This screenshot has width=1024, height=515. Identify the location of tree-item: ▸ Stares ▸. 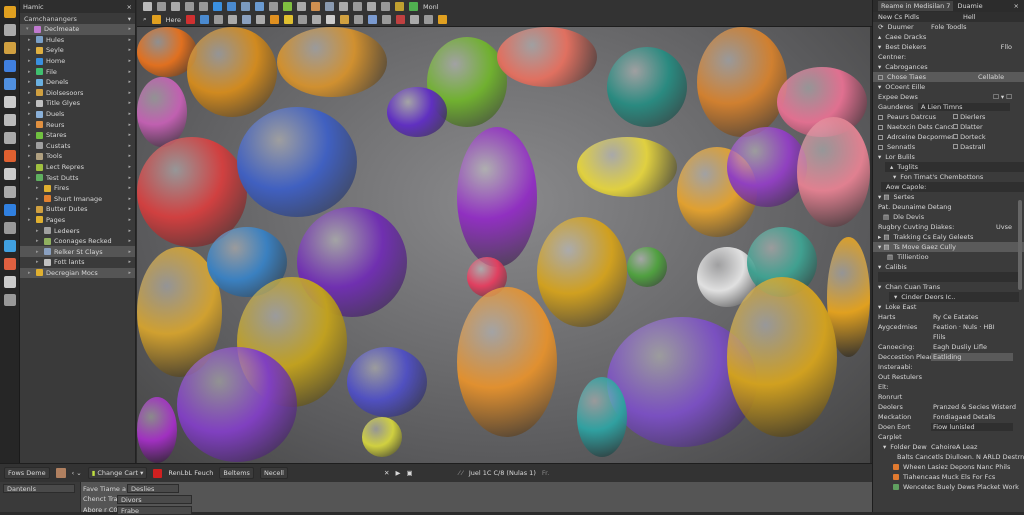
(77, 135).